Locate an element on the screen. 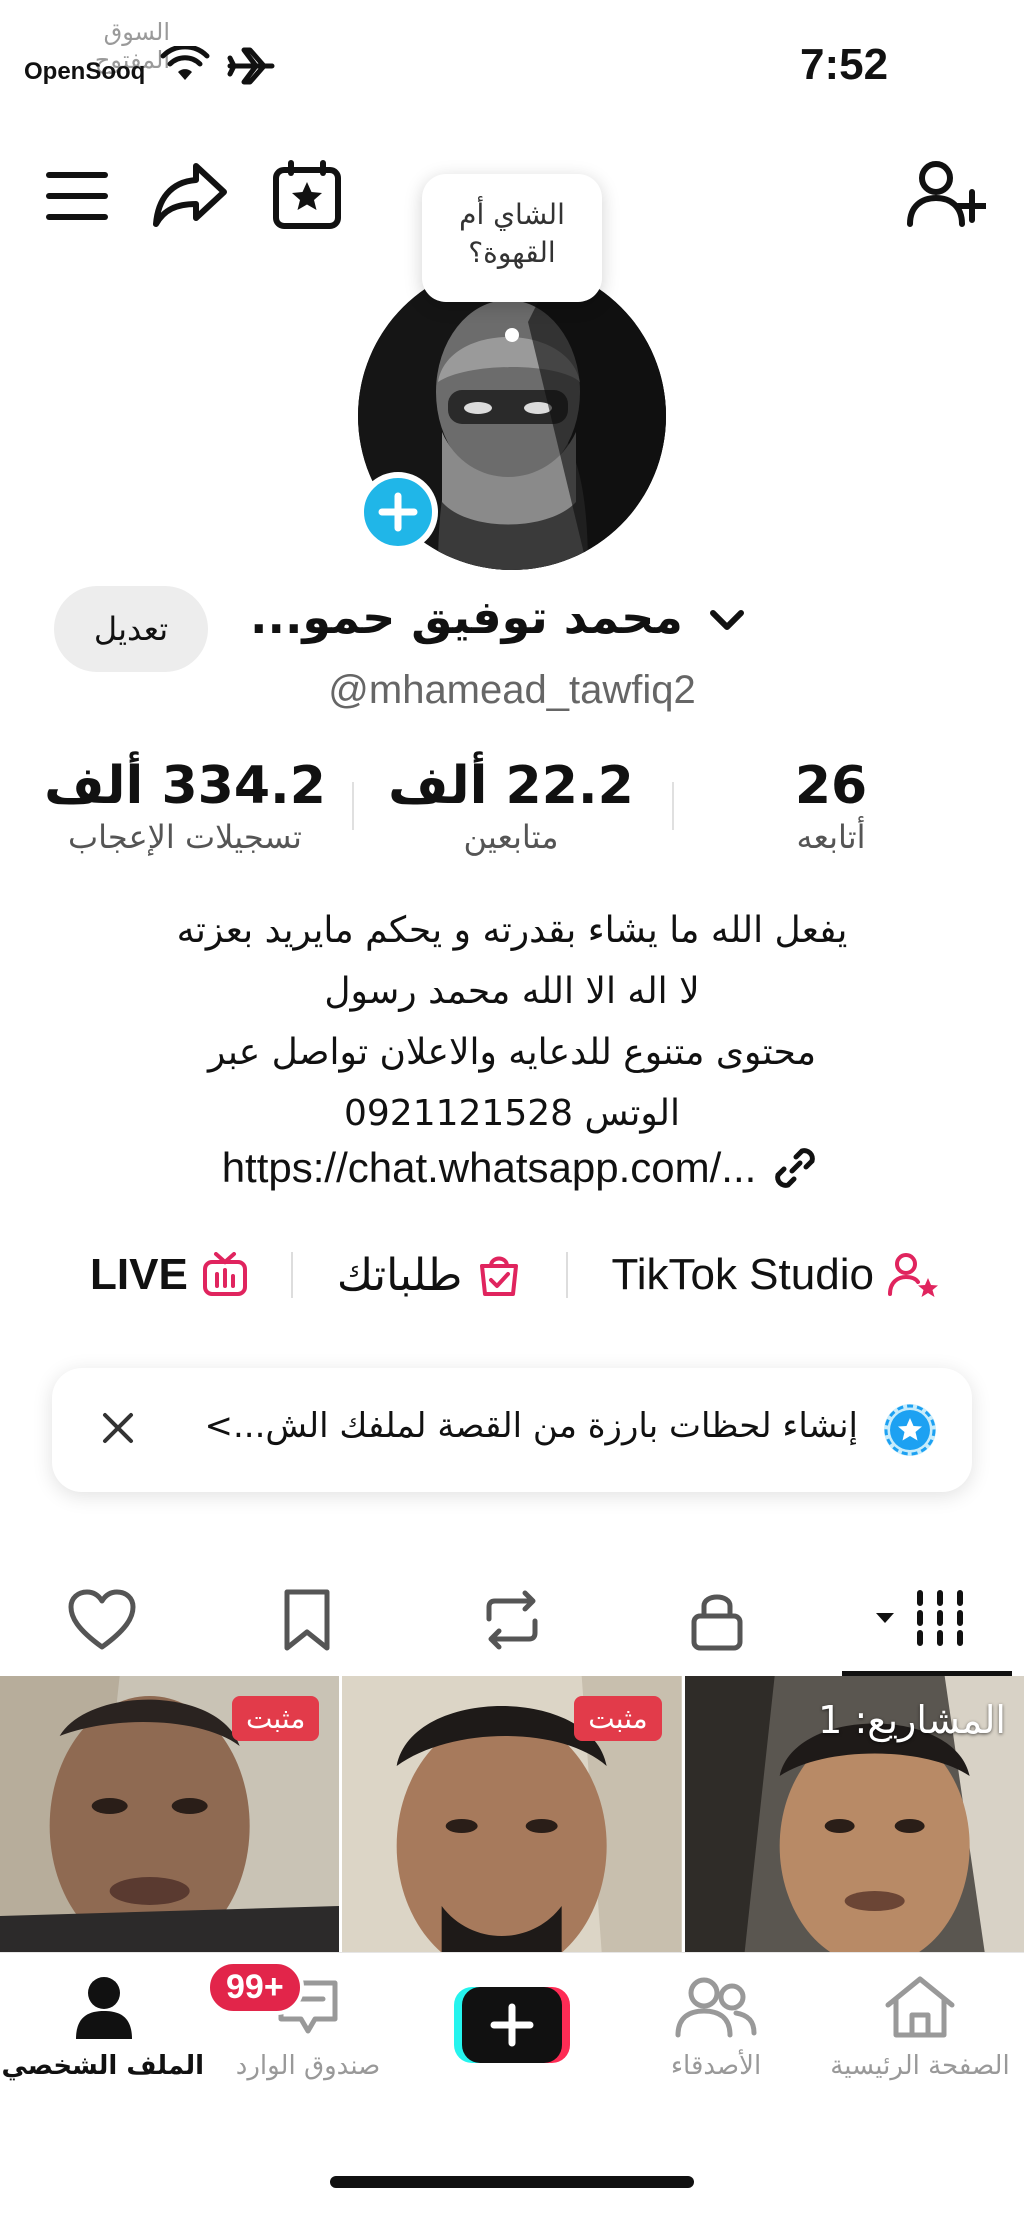  live-button: LIVE is located at coordinates (169, 1275).